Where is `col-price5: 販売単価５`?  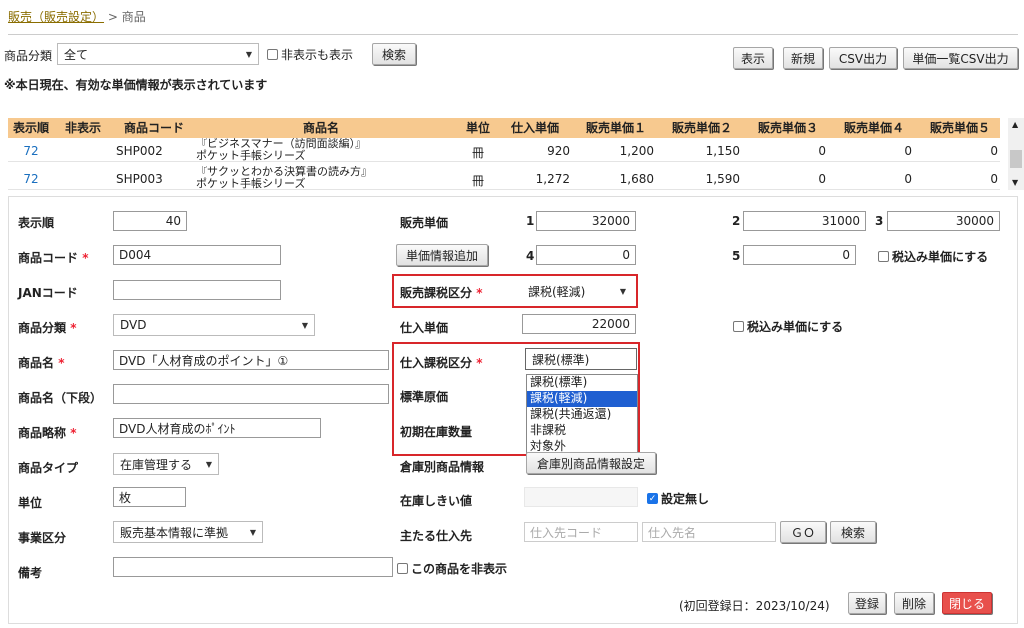 col-price5: 販売単価５ is located at coordinates (960, 128).